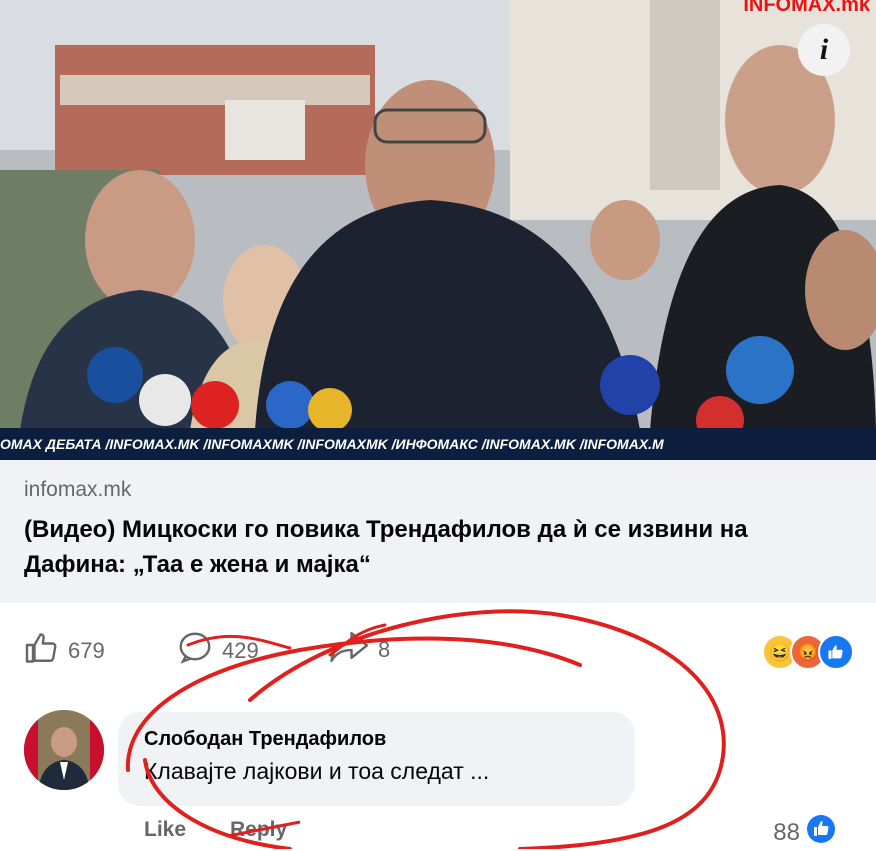 This screenshot has width=876, height=851. What do you see at coordinates (64, 651) in the screenshot?
I see `like-action: 679` at bounding box center [64, 651].